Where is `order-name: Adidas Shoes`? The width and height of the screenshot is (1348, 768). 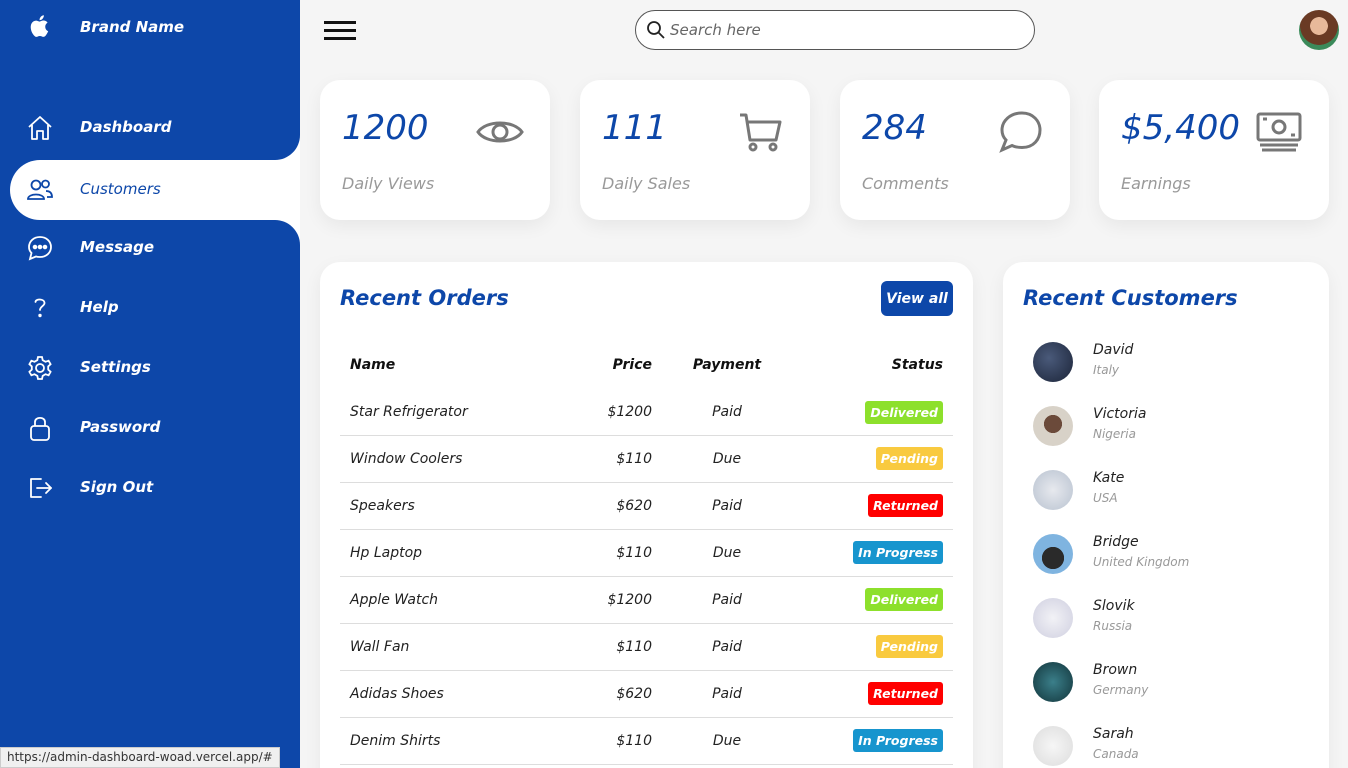
order-name: Adidas Shoes is located at coordinates (460, 694).